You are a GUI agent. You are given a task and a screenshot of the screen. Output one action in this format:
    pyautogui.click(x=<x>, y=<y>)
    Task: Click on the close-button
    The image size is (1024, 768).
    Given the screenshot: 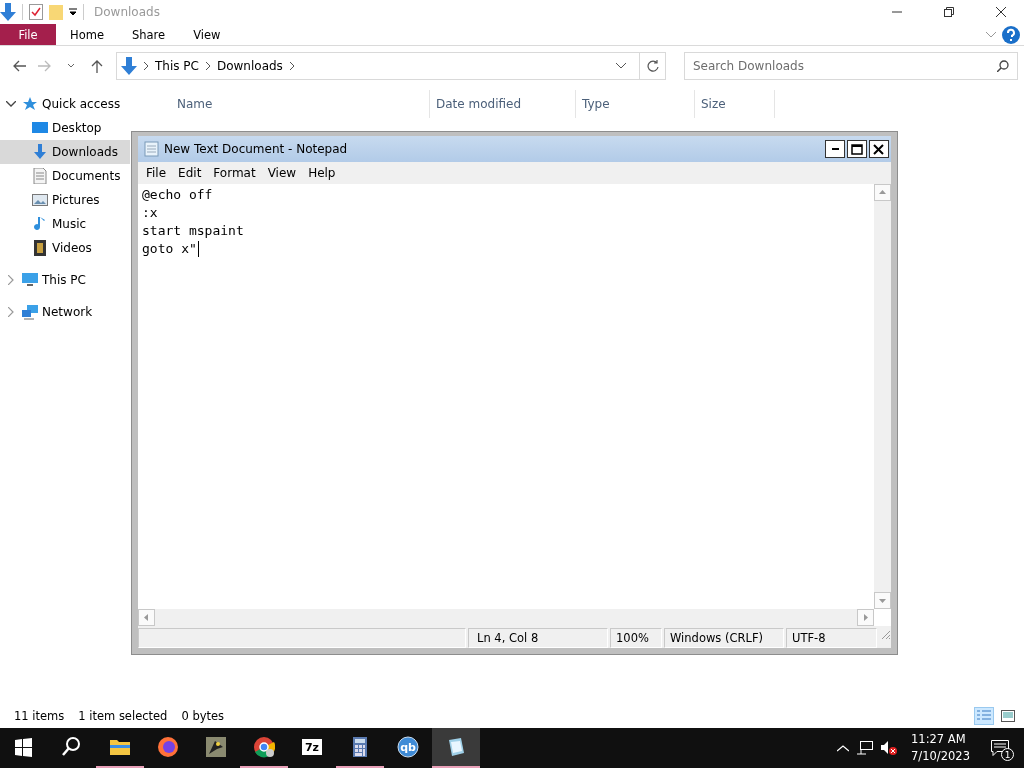 What is the action you would take?
    pyautogui.click(x=879, y=149)
    